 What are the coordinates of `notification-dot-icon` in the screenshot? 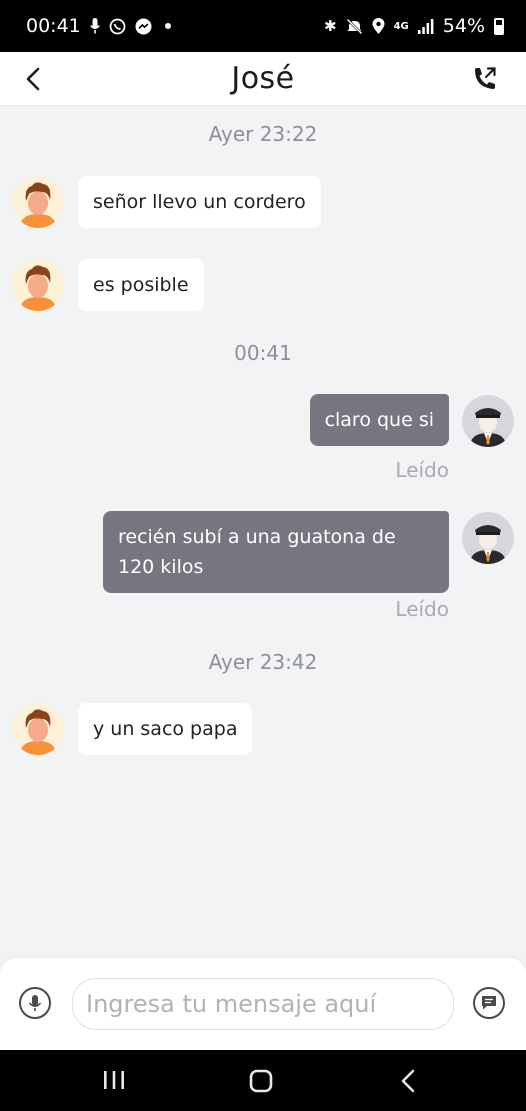 It's located at (167, 26).